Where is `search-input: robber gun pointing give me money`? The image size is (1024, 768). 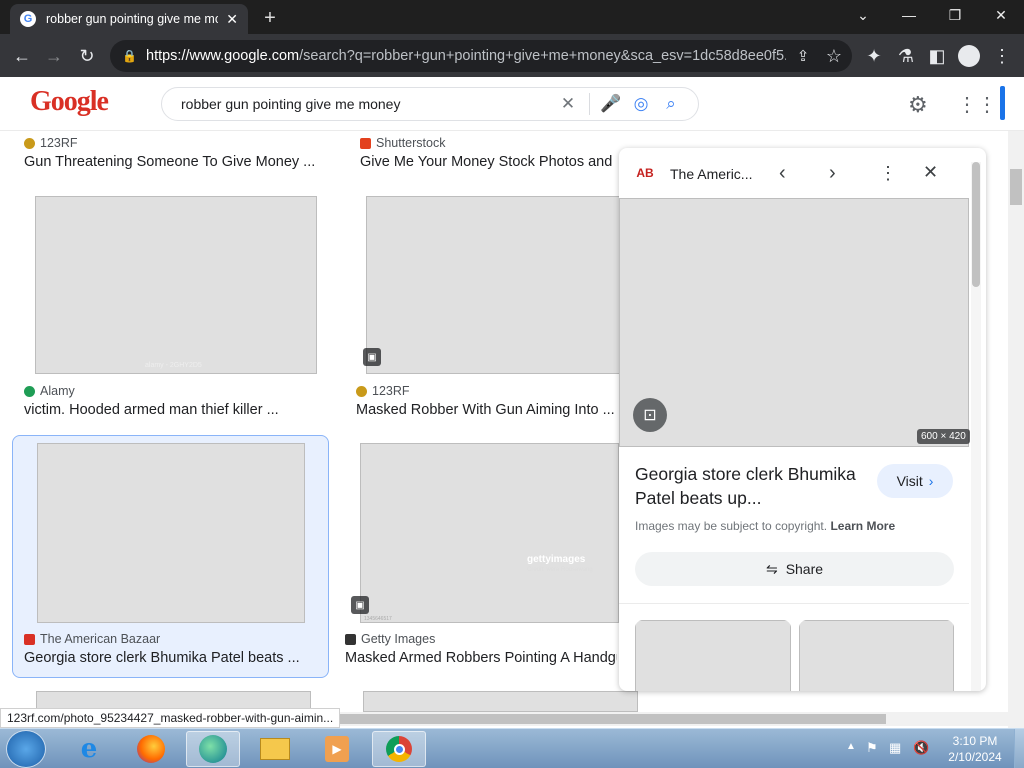
search-input: robber gun pointing give me money is located at coordinates (367, 104).